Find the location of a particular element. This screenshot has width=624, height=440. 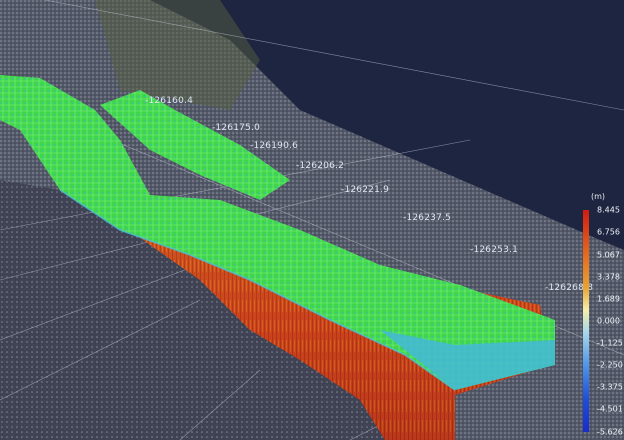

legend-tick-4: 3.378 is located at coordinates (608, 277).